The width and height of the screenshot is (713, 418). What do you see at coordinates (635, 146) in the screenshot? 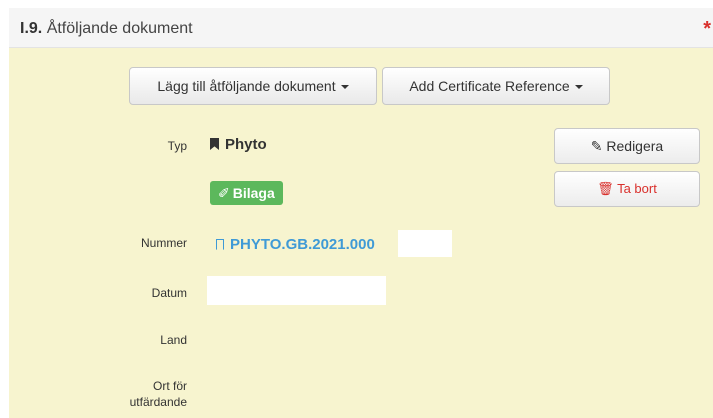
I see `edit-button-label: Redigera` at bounding box center [635, 146].